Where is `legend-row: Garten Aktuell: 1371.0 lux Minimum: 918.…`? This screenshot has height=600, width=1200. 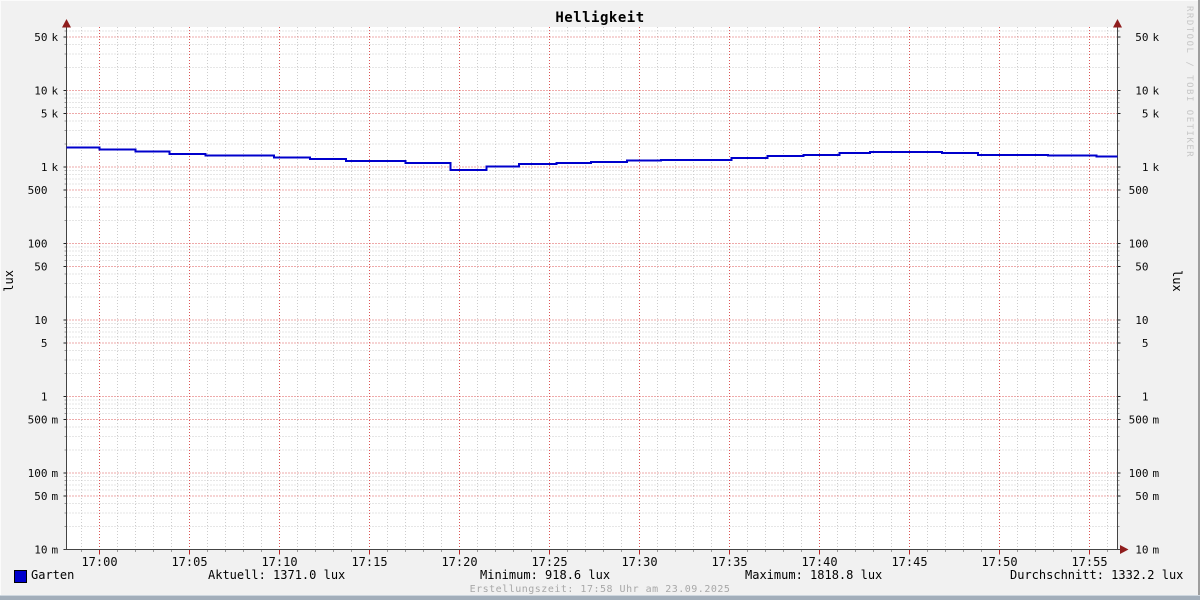 legend-row: Garten Aktuell: 1371.0 lux Minimum: 918.… is located at coordinates (600, 575).